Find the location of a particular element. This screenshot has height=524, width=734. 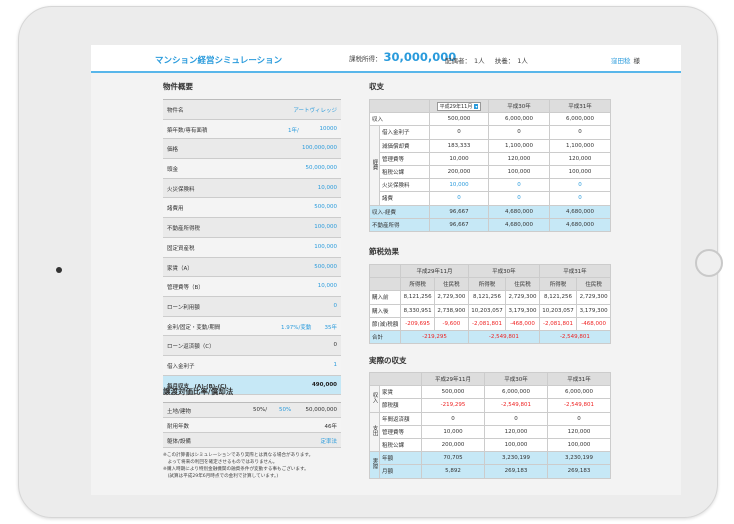

depr-row-life: 耐用年数 46年 is located at coordinates (252, 425).